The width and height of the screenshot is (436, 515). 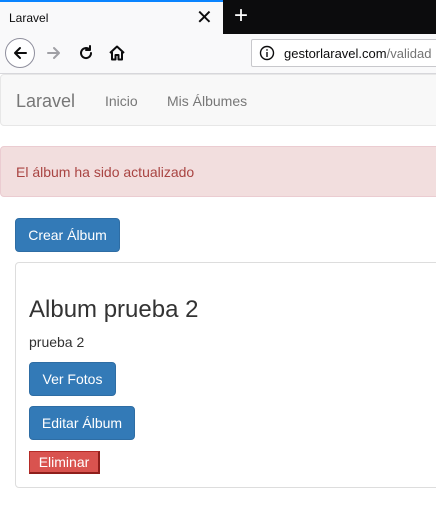 What do you see at coordinates (45, 101) in the screenshot?
I see `navbar-brand: Laravel` at bounding box center [45, 101].